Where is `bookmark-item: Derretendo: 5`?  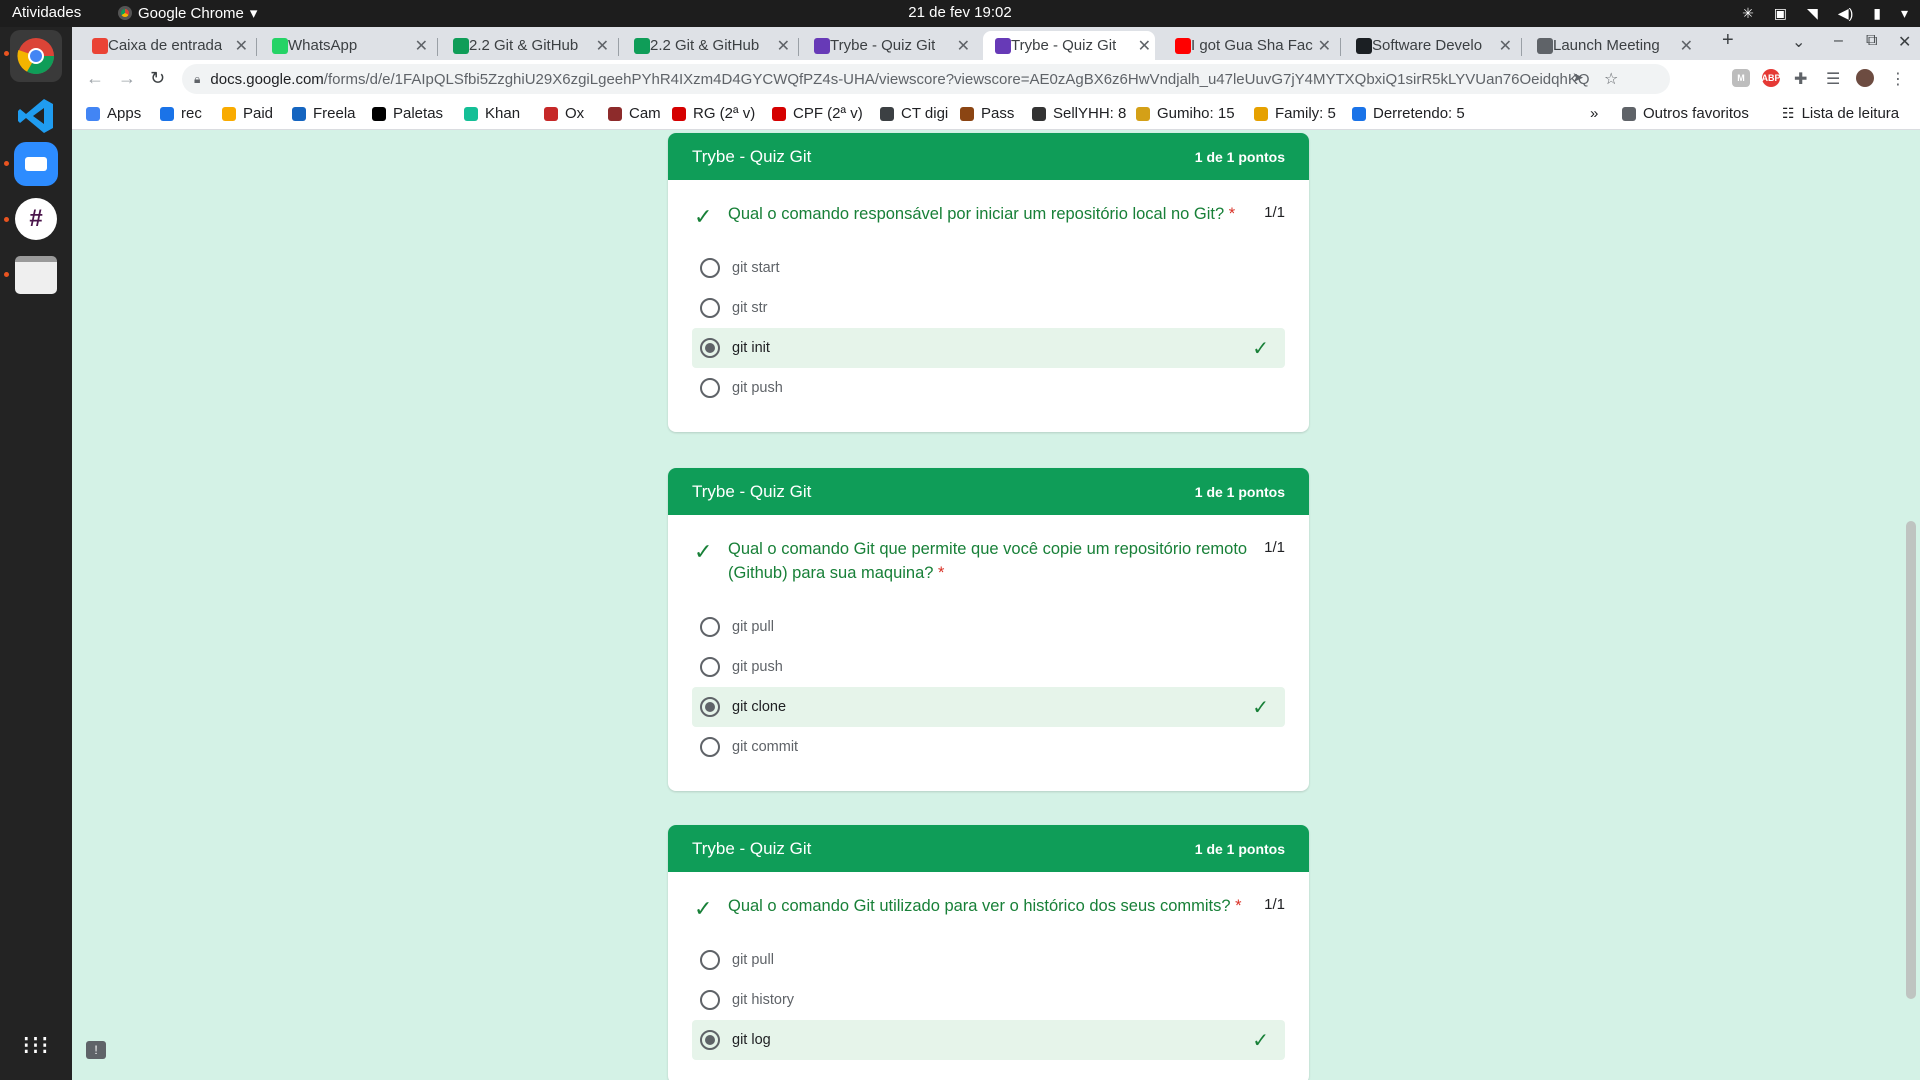
bookmark-item: Derretendo: 5 is located at coordinates (1408, 113).